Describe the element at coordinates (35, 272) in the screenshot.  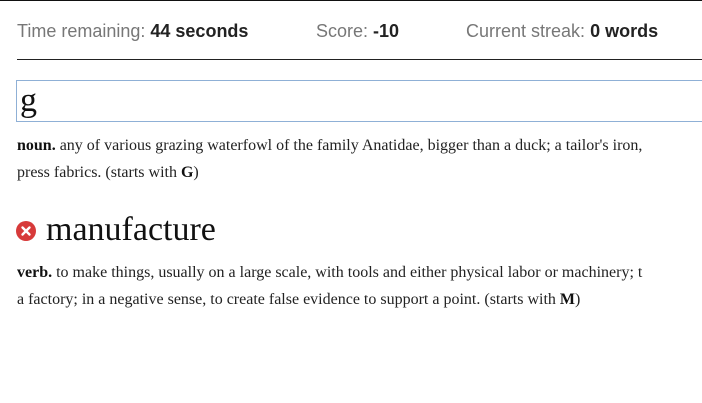
I see `missed-part-of-speech: verb.` at that location.